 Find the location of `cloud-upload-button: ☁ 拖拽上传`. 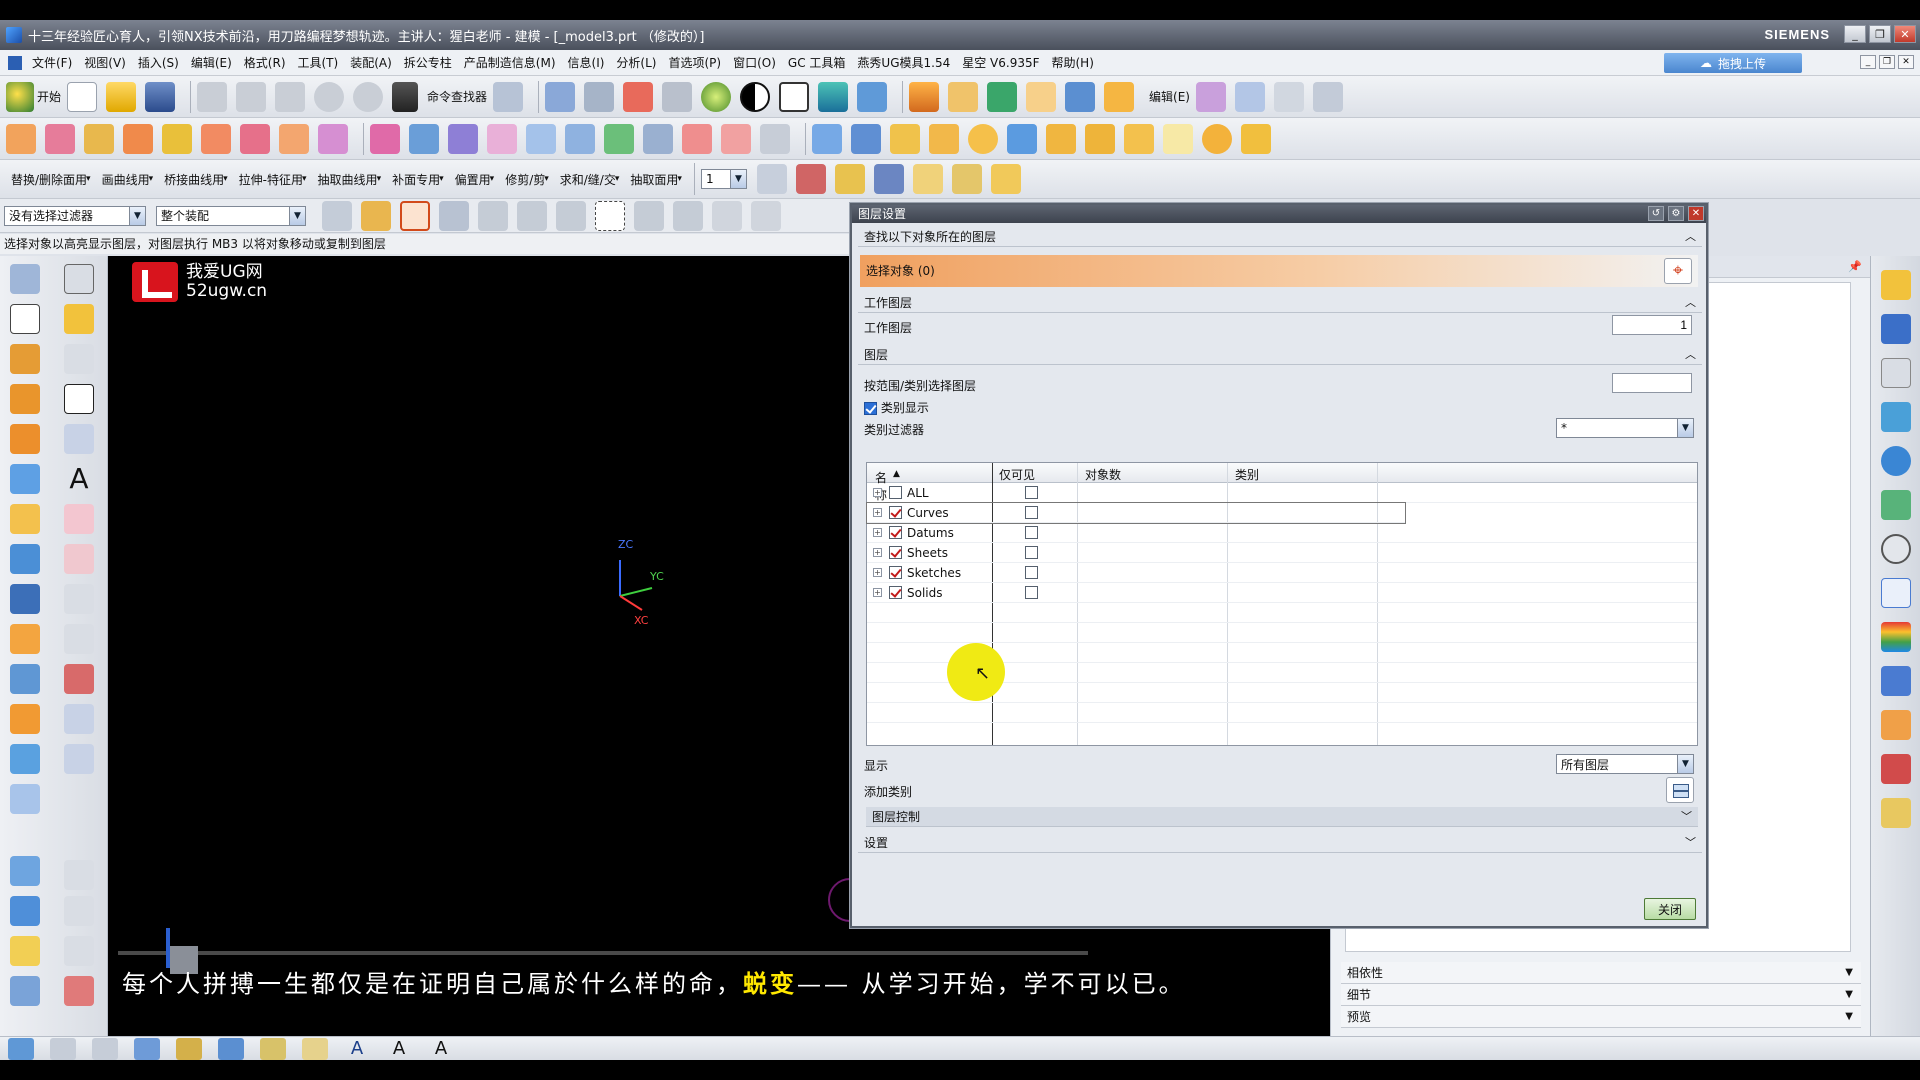

cloud-upload-button: ☁ 拖拽上传 is located at coordinates (1733, 63).